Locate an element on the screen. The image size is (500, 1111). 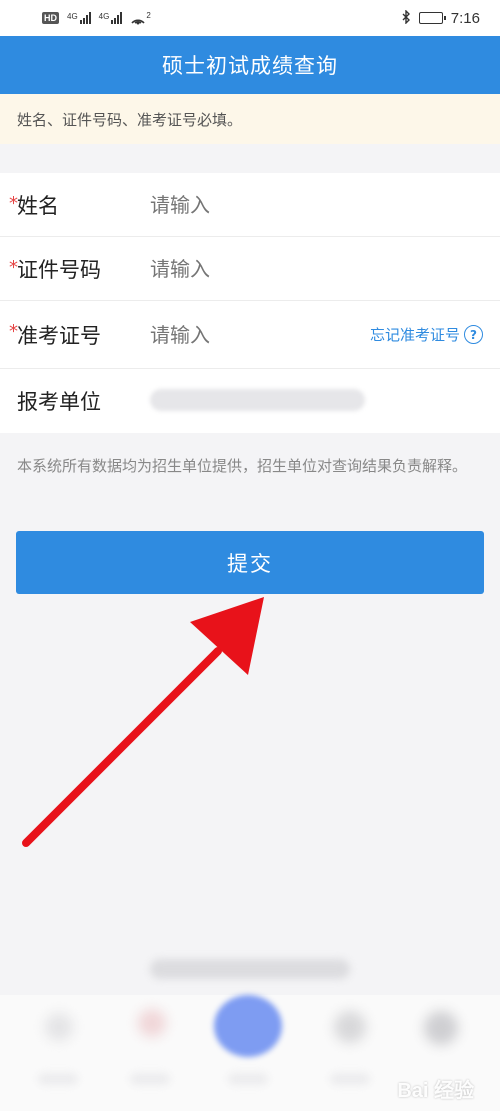
id-number-input is located at coordinates (245, 268).